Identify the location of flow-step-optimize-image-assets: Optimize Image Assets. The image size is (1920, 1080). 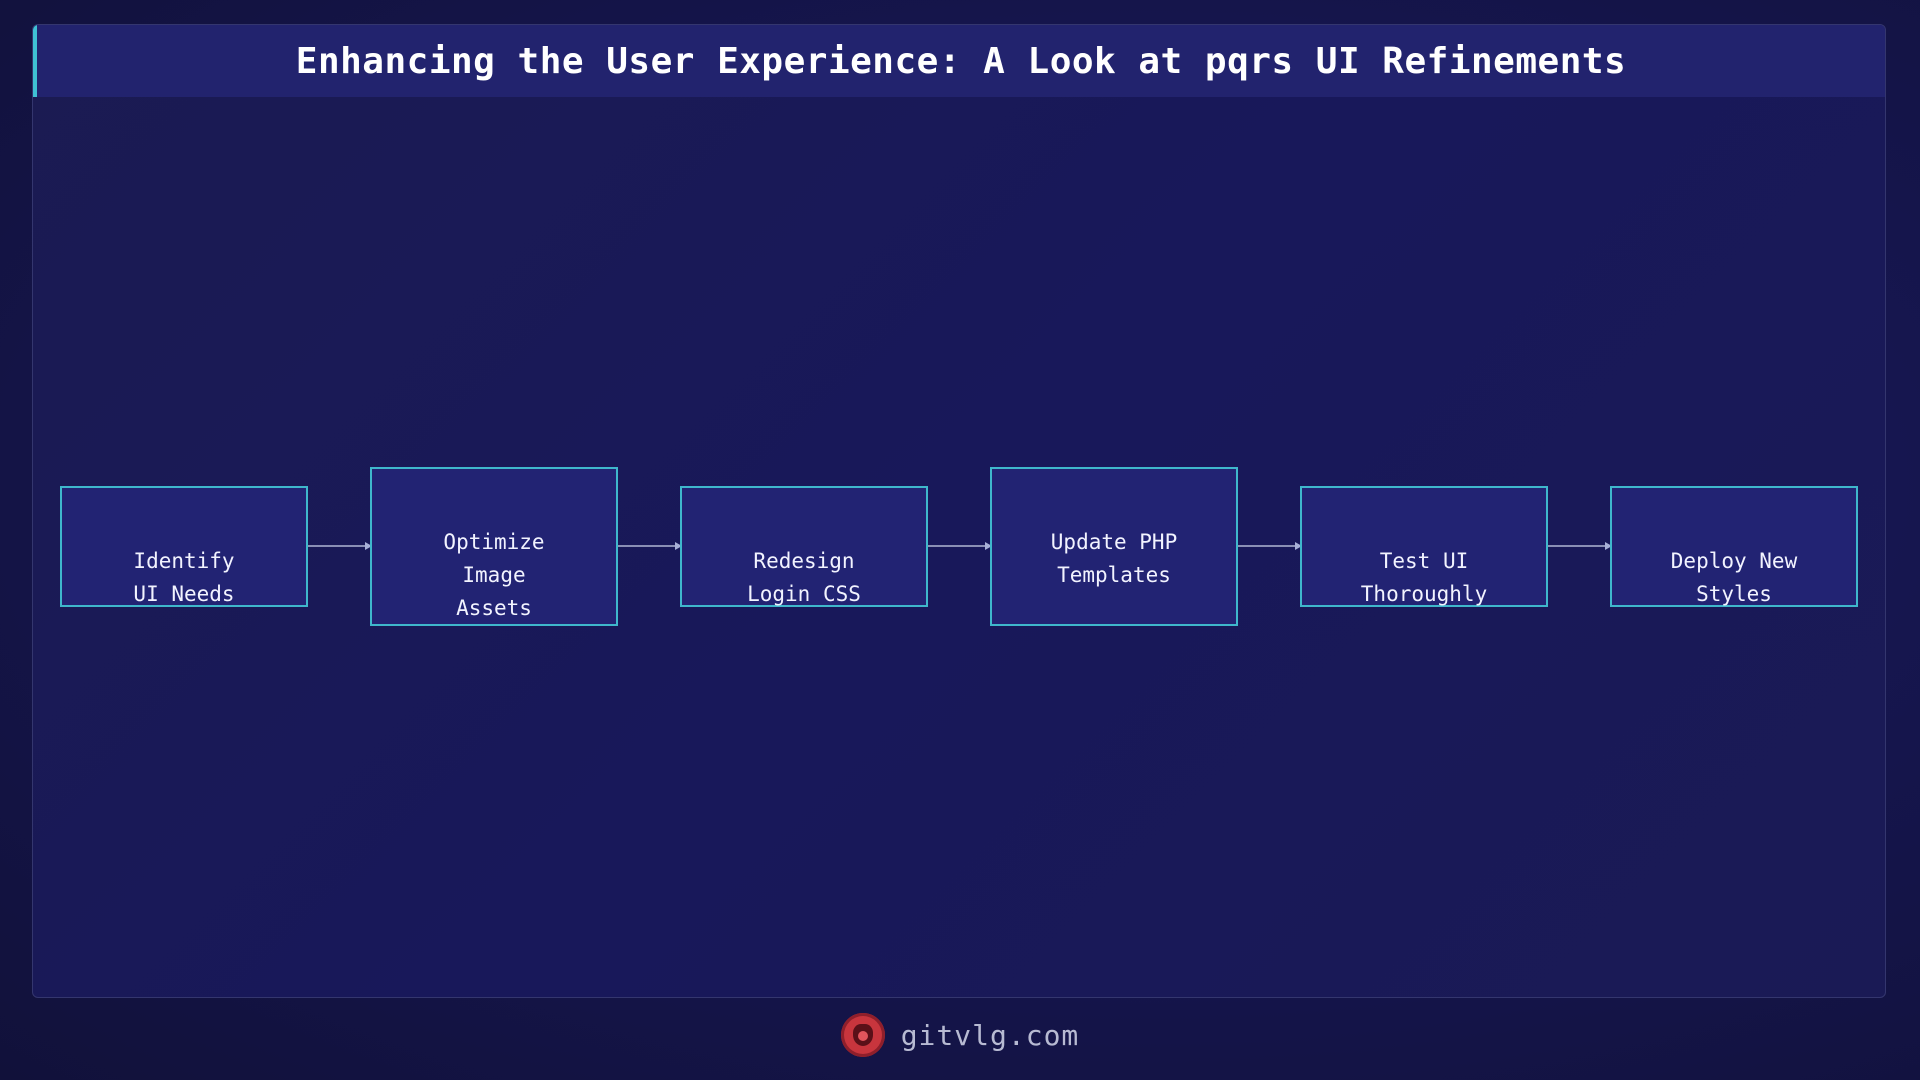
(494, 546).